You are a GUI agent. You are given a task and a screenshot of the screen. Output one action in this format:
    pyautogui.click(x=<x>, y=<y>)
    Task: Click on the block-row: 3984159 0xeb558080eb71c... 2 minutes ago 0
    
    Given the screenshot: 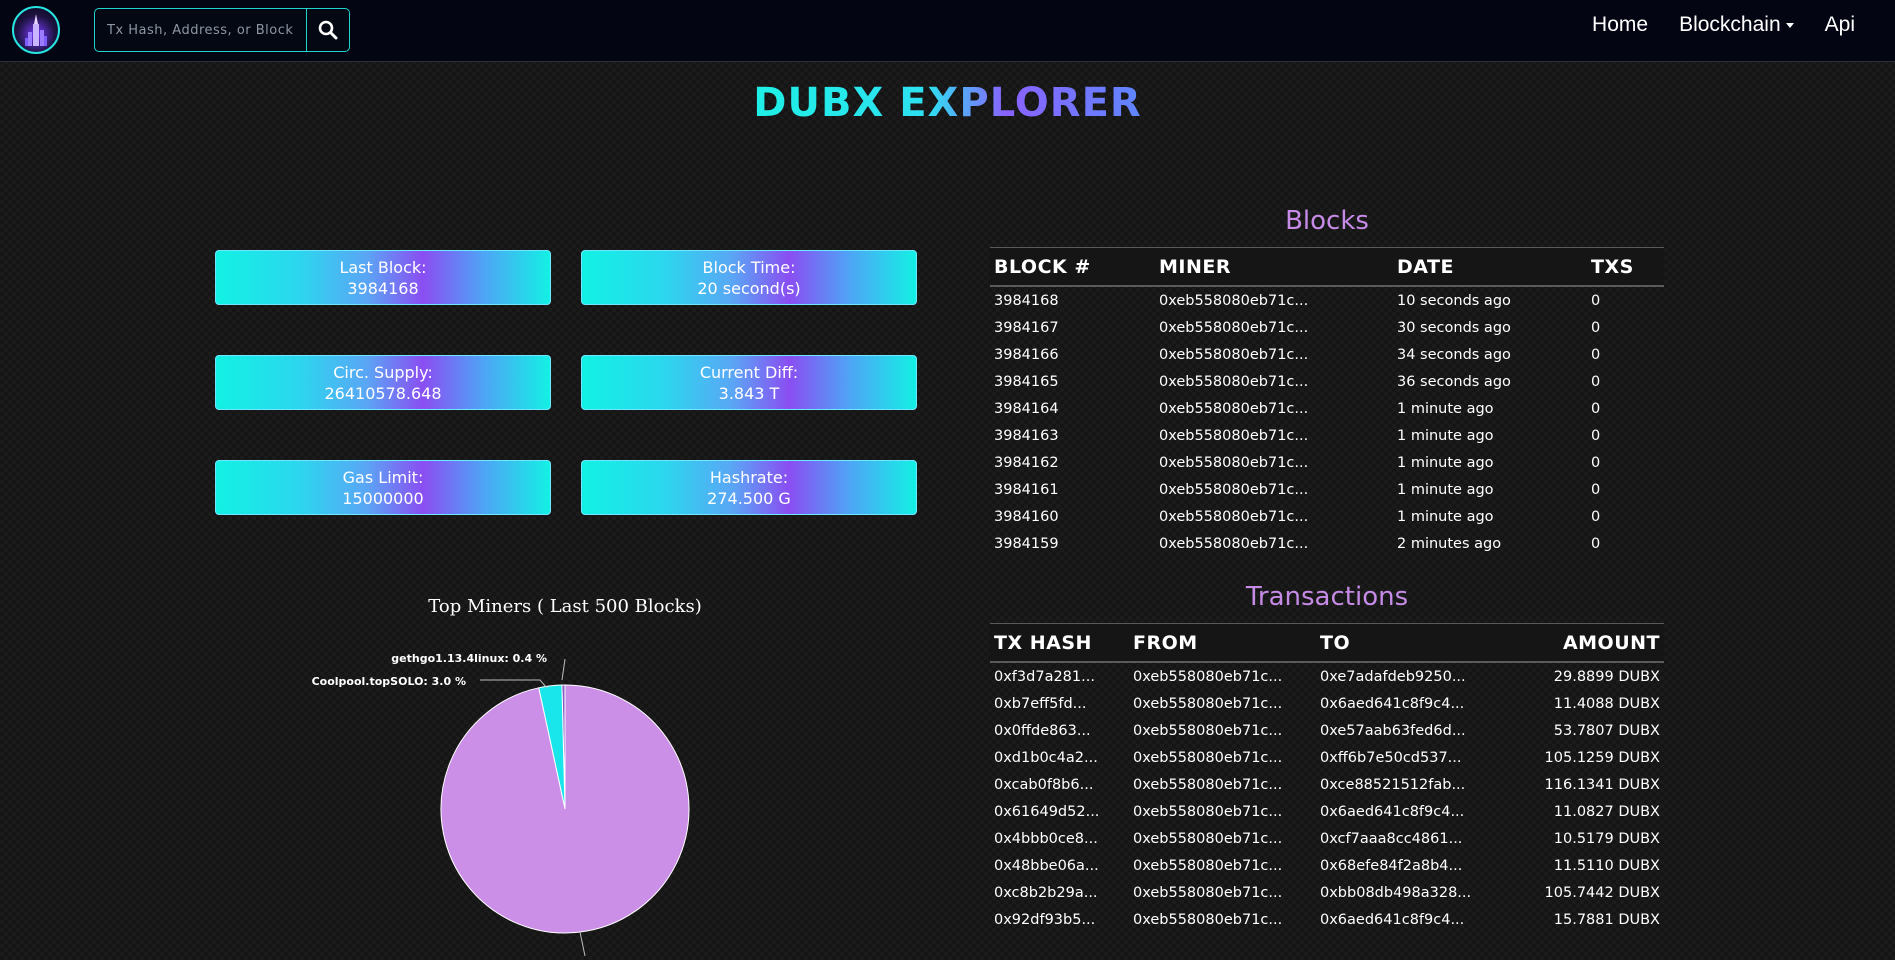 What is the action you would take?
    pyautogui.click(x=1327, y=543)
    